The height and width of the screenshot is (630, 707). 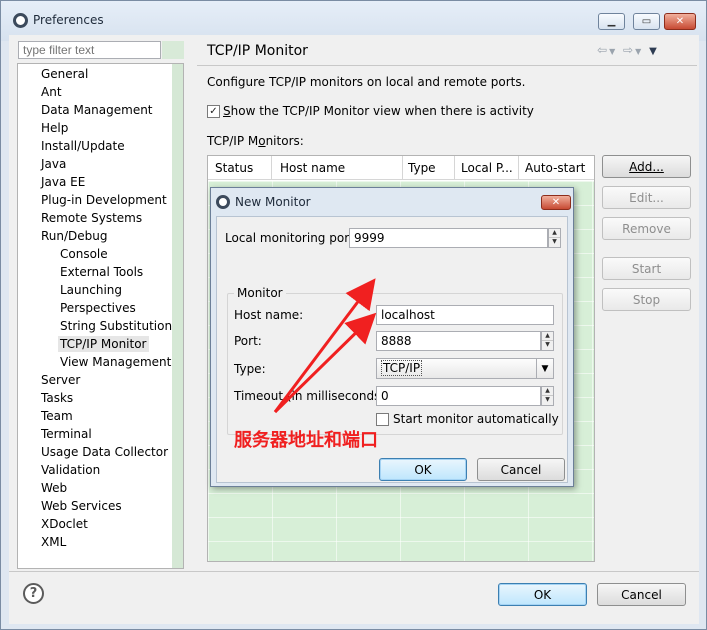 I want to click on column-auto-start: Auto-start, so click(x=555, y=168).